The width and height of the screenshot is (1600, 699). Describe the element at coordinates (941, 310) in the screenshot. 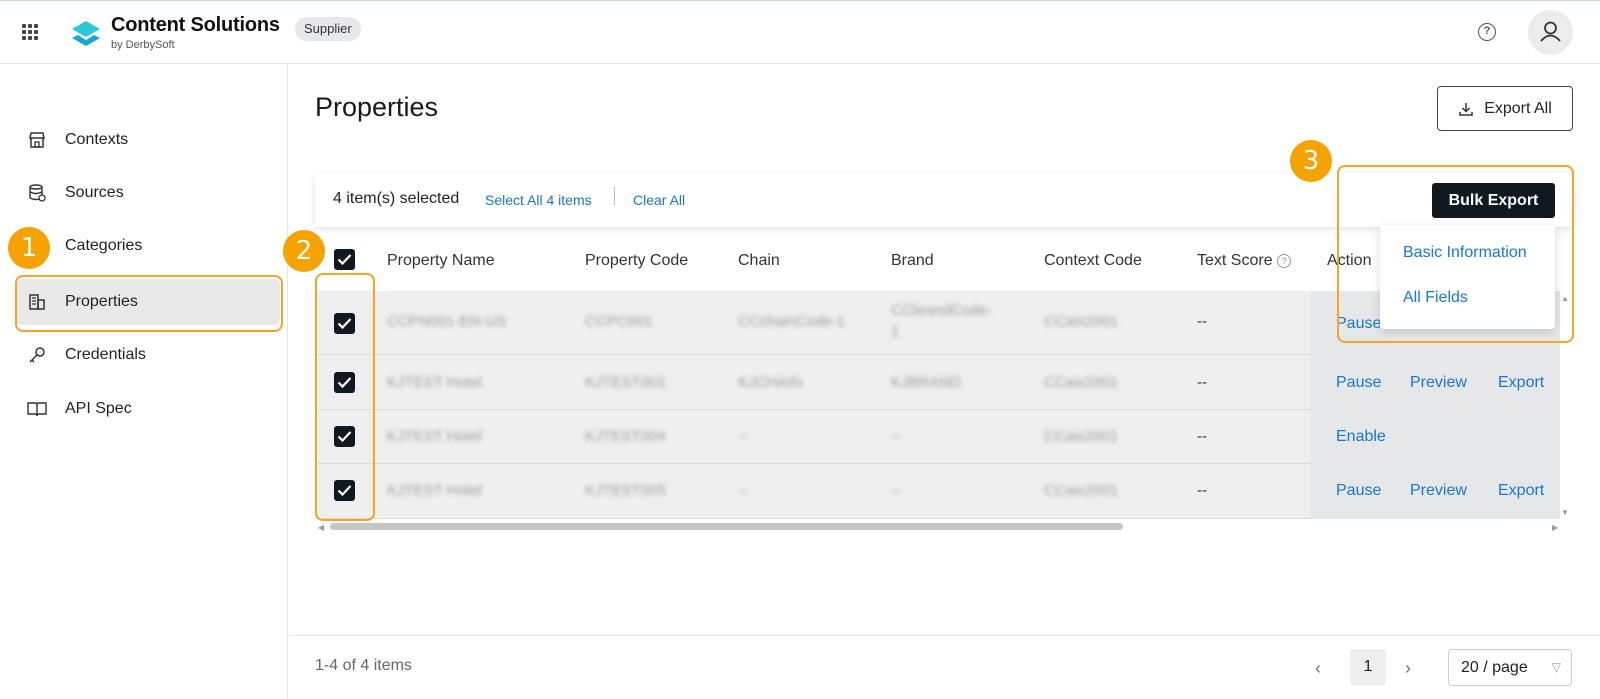

I see `brand-cell: CCbrandCode-` at that location.